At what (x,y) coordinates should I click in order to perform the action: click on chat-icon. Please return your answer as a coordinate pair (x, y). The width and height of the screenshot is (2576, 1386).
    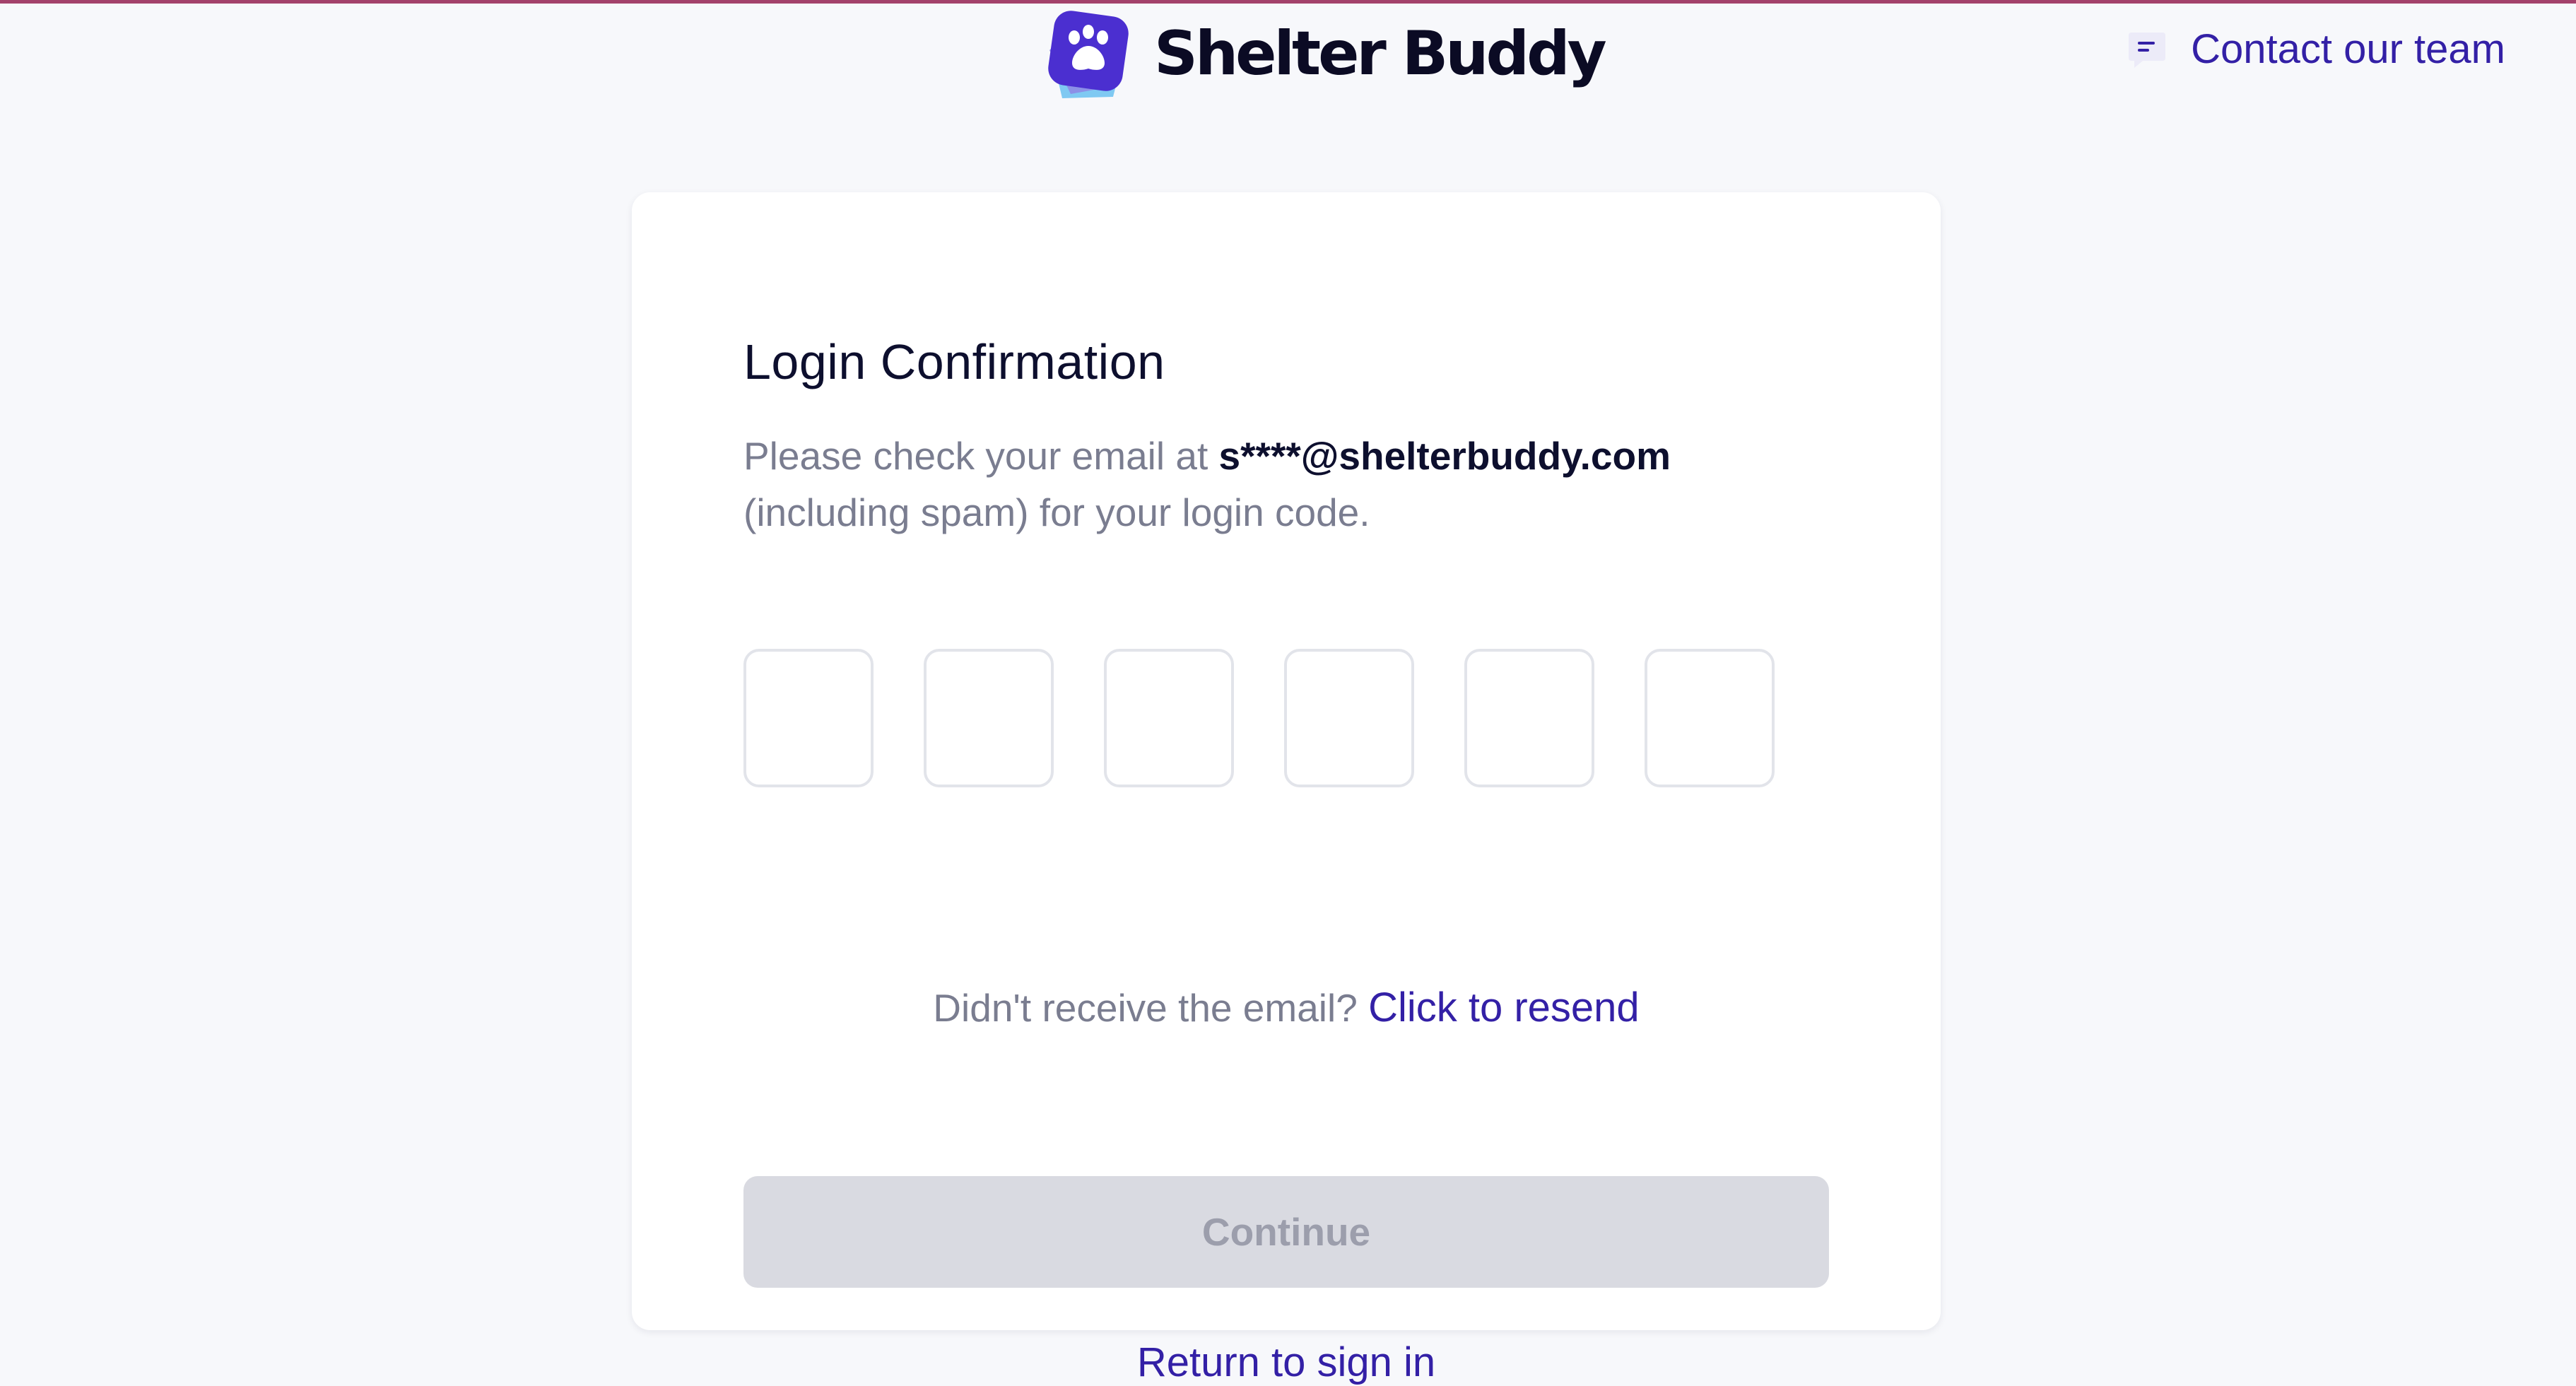
    Looking at the image, I should click on (2147, 50).